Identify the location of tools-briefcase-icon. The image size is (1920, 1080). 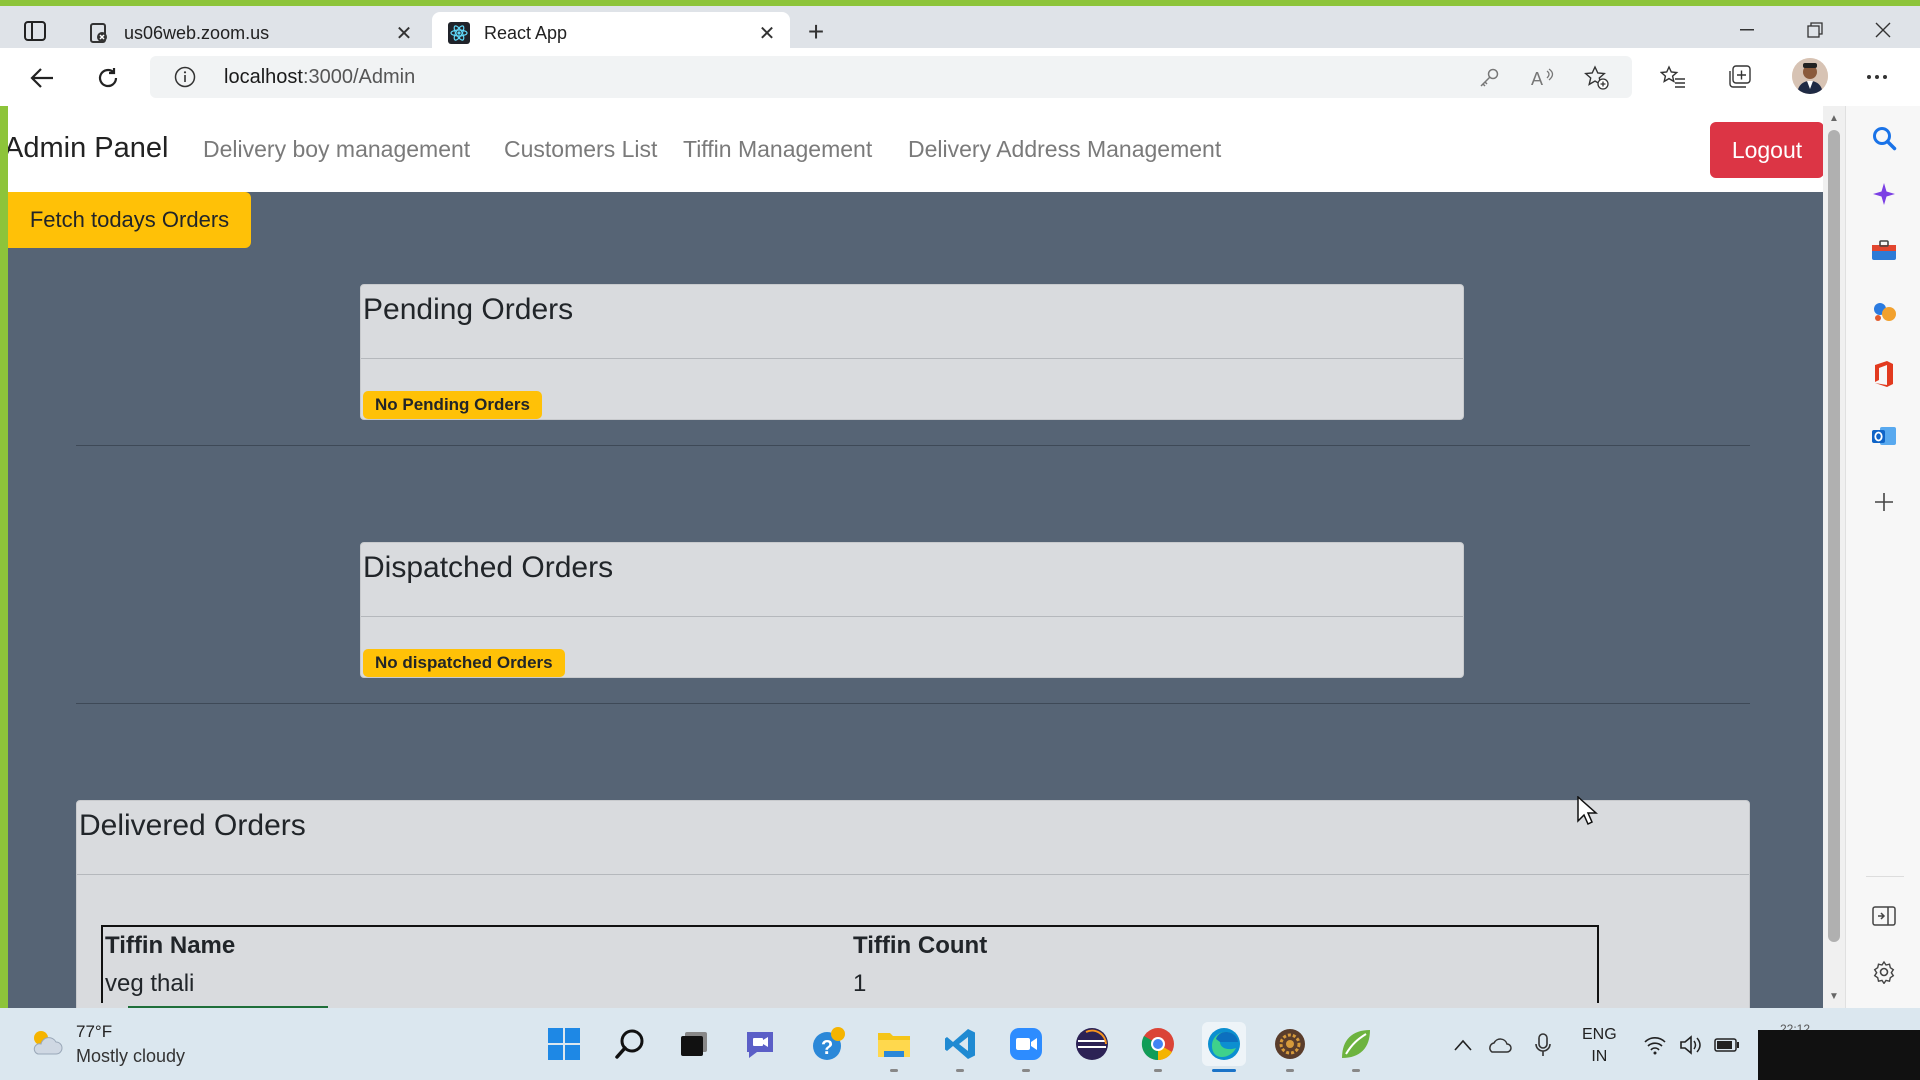
(1884, 250).